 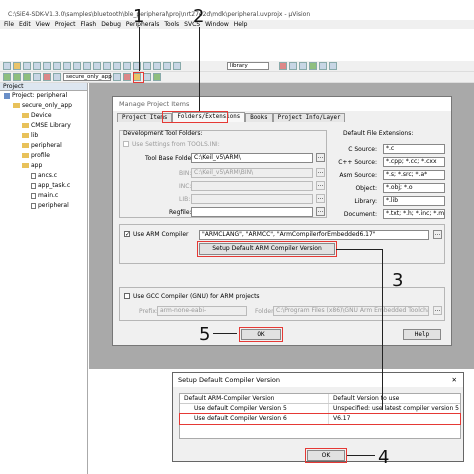 I want to click on file-icon, so click(x=33, y=195).